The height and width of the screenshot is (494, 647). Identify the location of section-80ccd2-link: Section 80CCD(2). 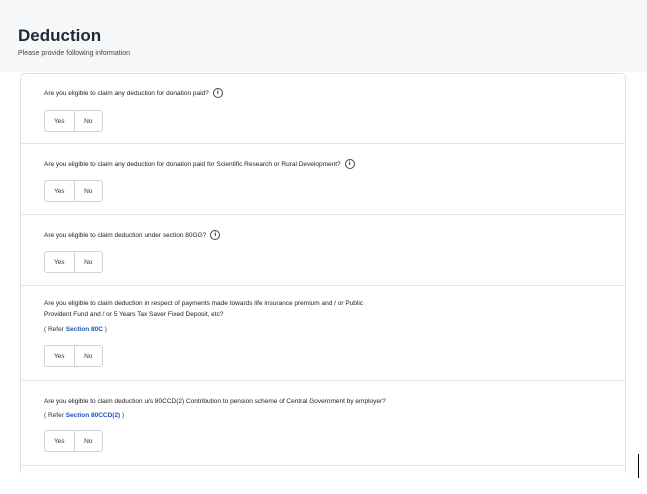
(93, 415).